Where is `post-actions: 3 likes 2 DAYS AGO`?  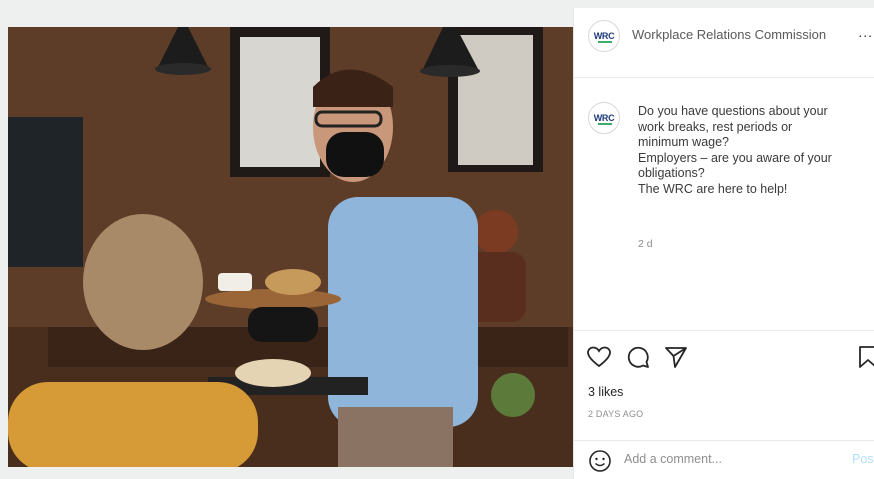 post-actions: 3 likes 2 DAYS AGO is located at coordinates (724, 385).